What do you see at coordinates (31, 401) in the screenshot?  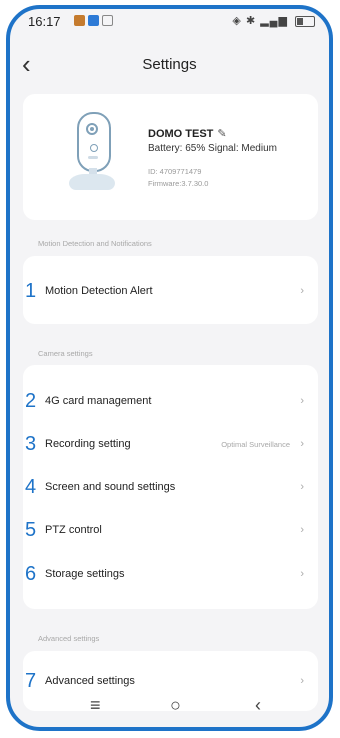 I see `row-number: 2` at bounding box center [31, 401].